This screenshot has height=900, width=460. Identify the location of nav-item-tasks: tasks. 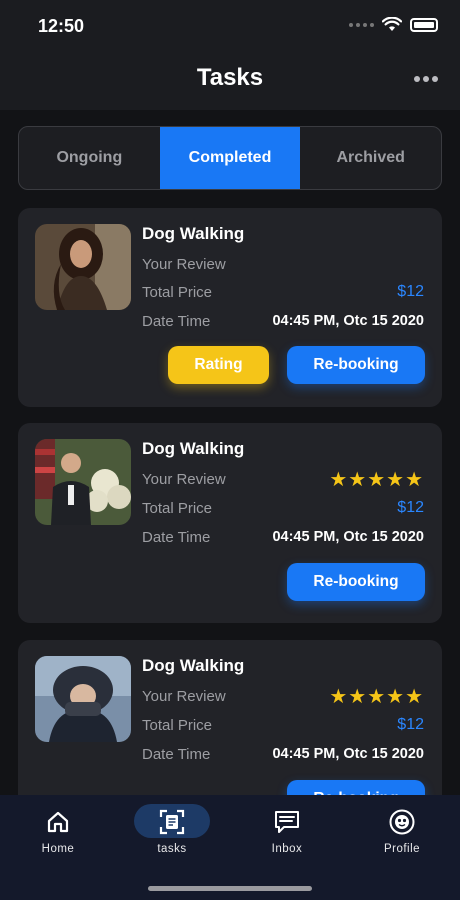
(172, 830).